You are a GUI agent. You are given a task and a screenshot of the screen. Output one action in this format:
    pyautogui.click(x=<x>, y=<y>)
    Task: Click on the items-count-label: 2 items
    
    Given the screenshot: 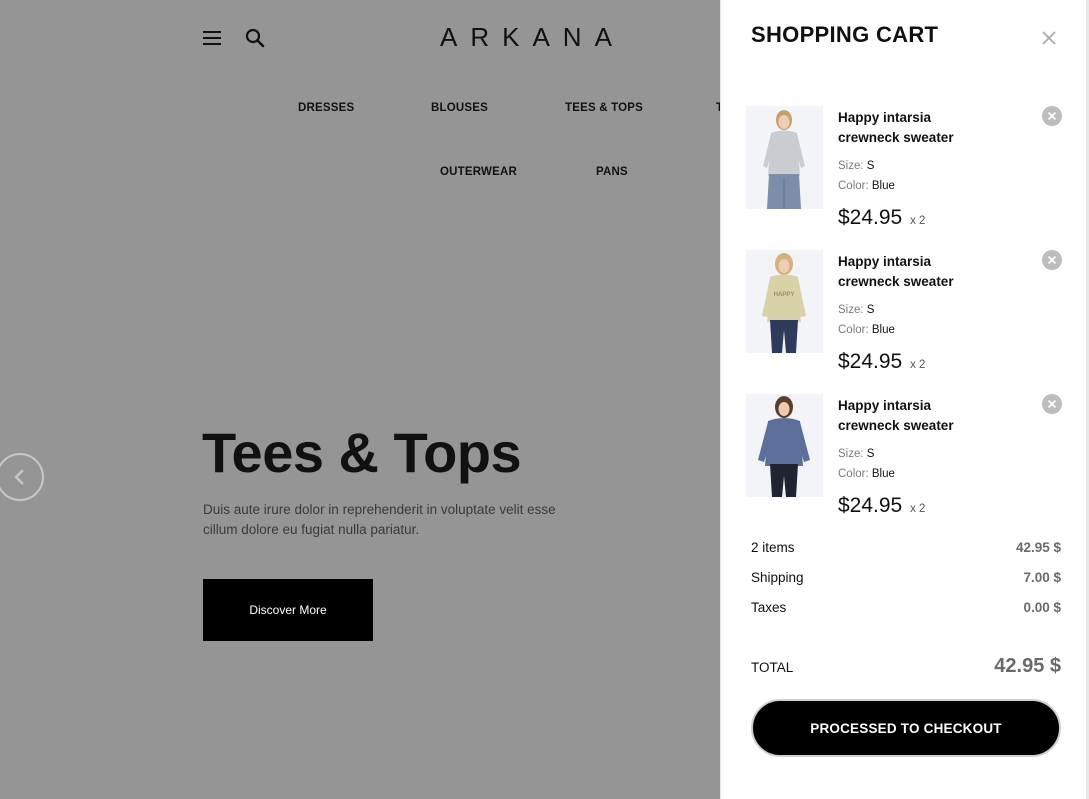 What is the action you would take?
    pyautogui.click(x=773, y=547)
    